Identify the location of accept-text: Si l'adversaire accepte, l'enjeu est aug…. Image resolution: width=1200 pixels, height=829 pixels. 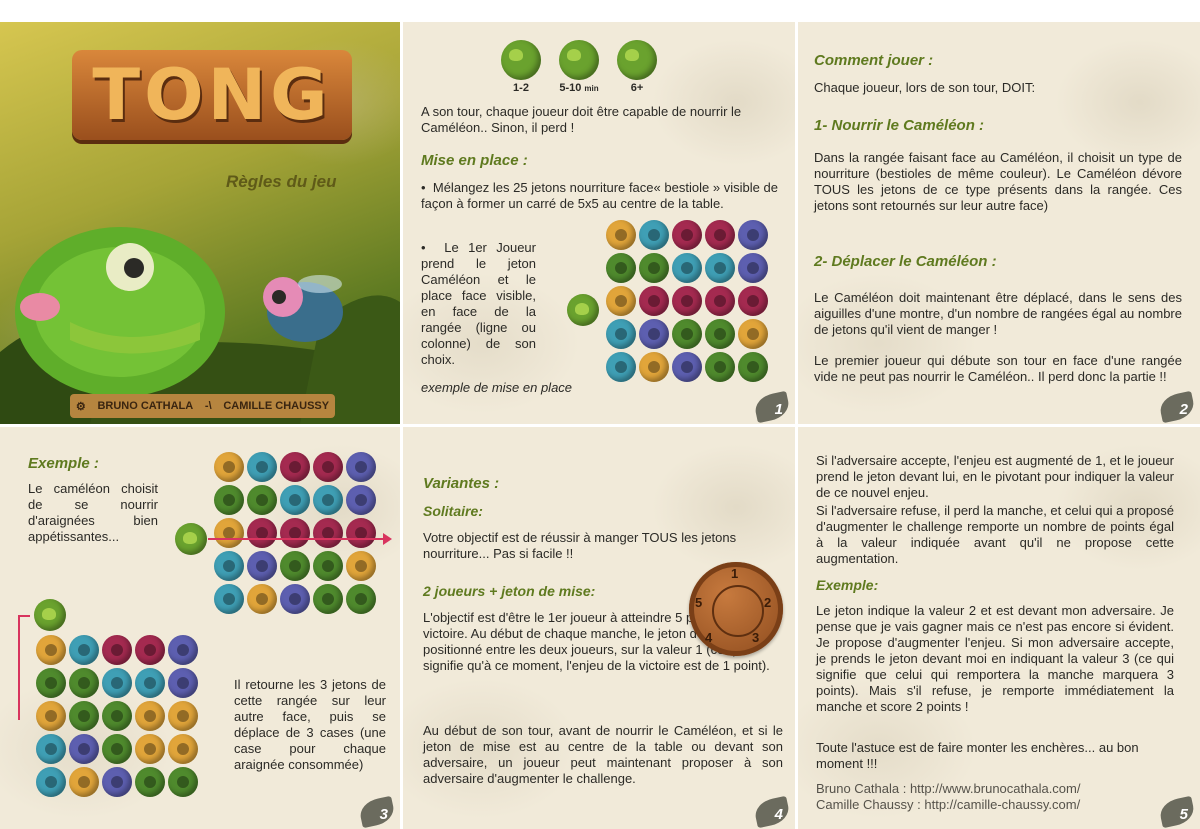
(995, 476).